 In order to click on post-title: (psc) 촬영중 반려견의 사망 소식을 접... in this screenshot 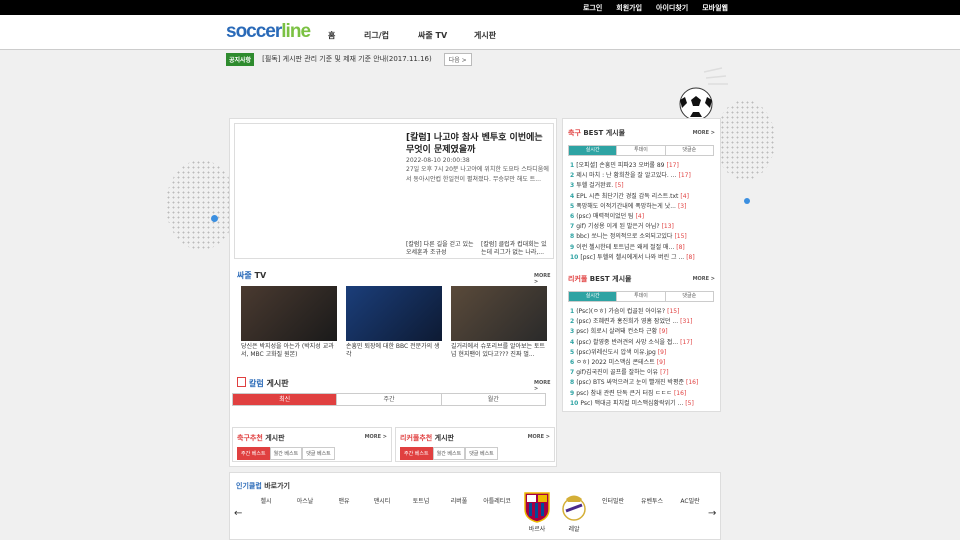, I will do `click(627, 342)`.